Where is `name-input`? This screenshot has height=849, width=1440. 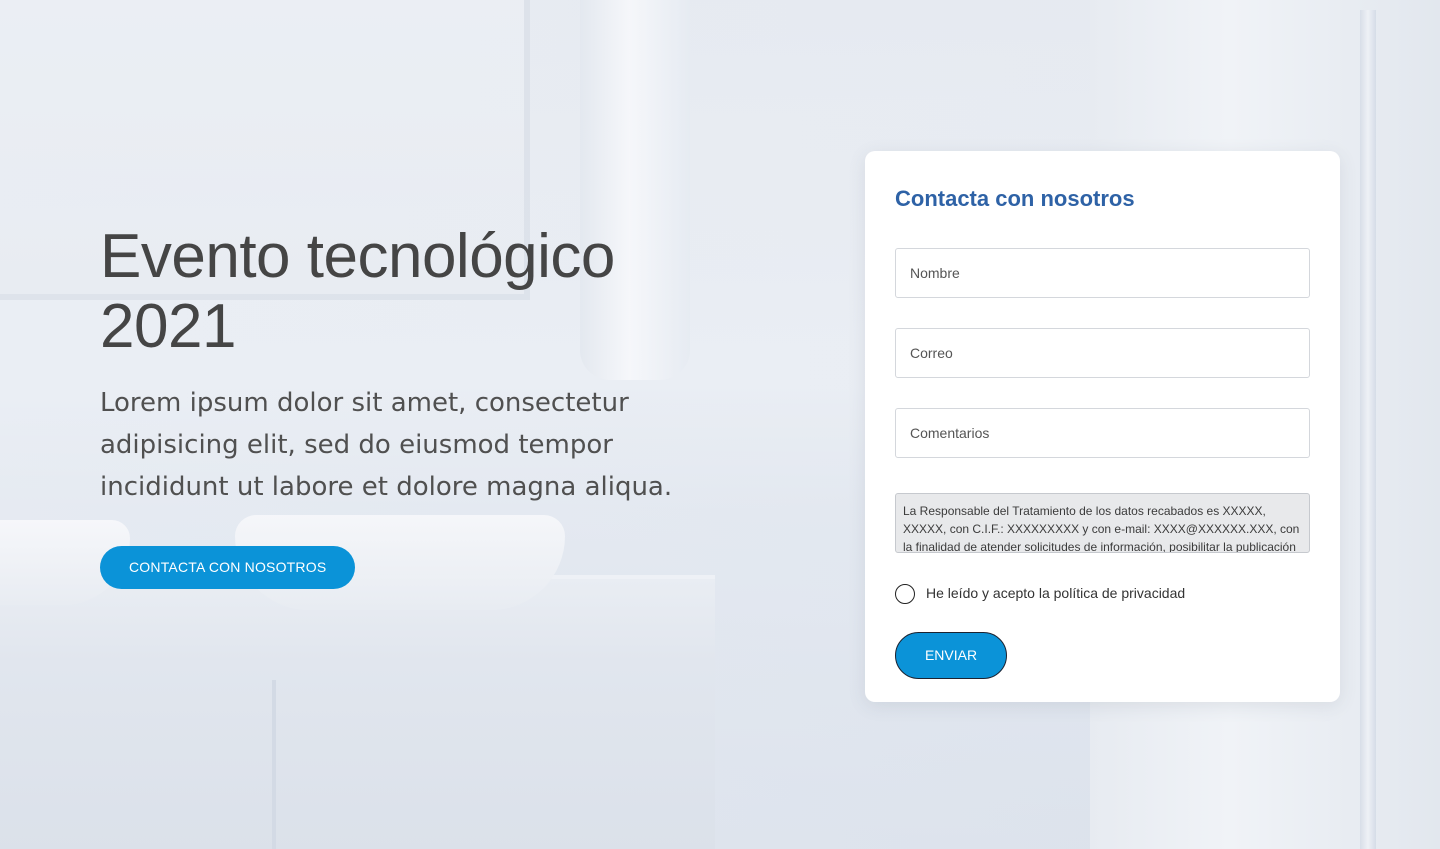 name-input is located at coordinates (1102, 273).